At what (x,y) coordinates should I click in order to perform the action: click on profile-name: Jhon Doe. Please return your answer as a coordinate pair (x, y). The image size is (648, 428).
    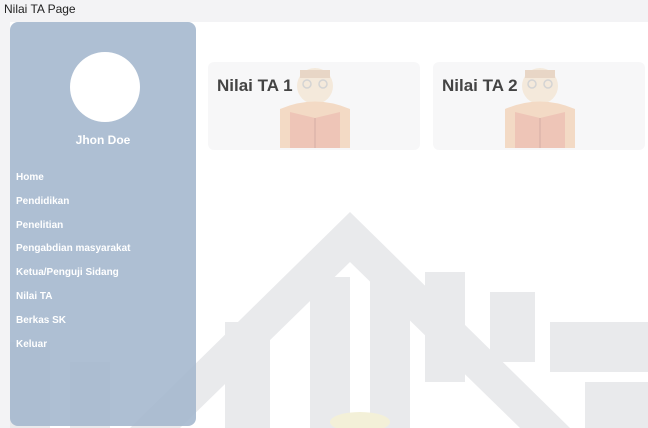
    Looking at the image, I should click on (103, 140).